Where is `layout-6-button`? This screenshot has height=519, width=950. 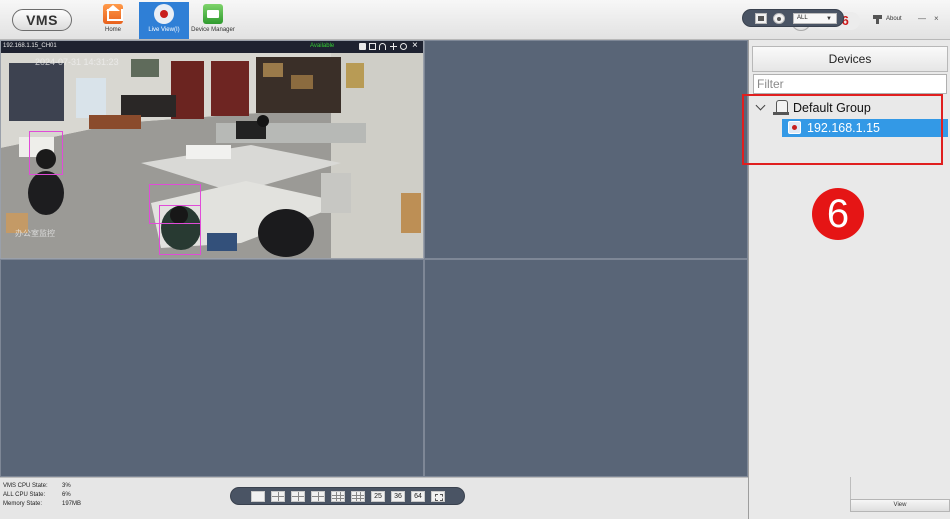
layout-6-button is located at coordinates (298, 496).